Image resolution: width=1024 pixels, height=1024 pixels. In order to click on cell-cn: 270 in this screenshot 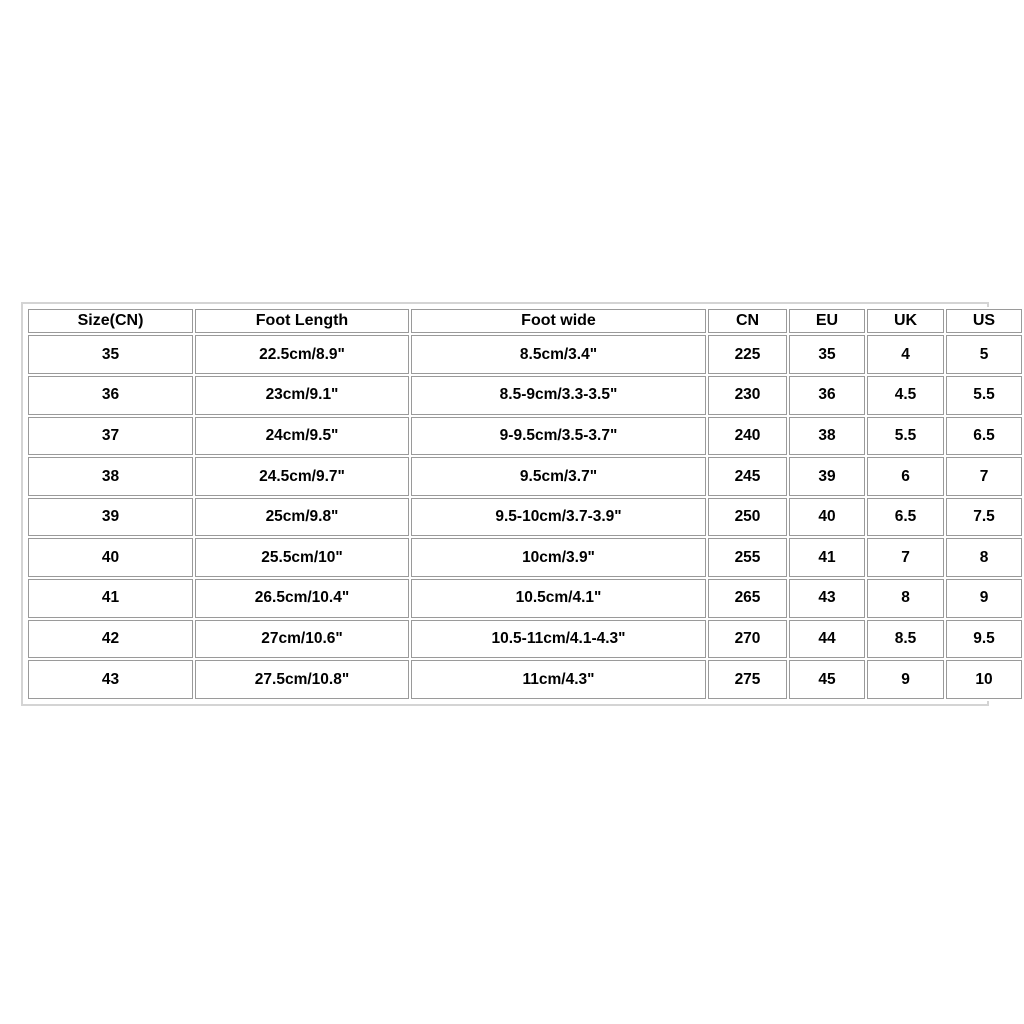, I will do `click(747, 639)`.